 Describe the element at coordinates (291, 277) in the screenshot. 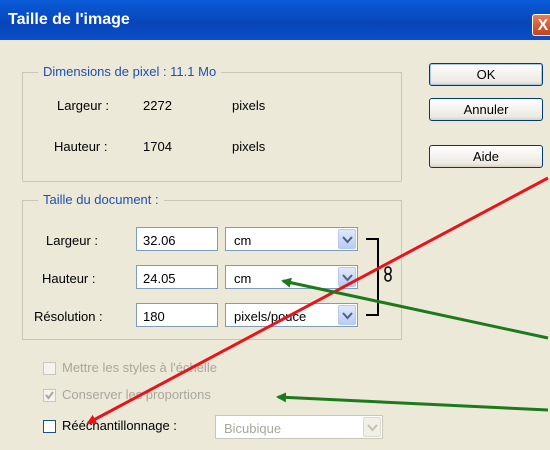

I see `doc-height-unit-select: cm` at that location.